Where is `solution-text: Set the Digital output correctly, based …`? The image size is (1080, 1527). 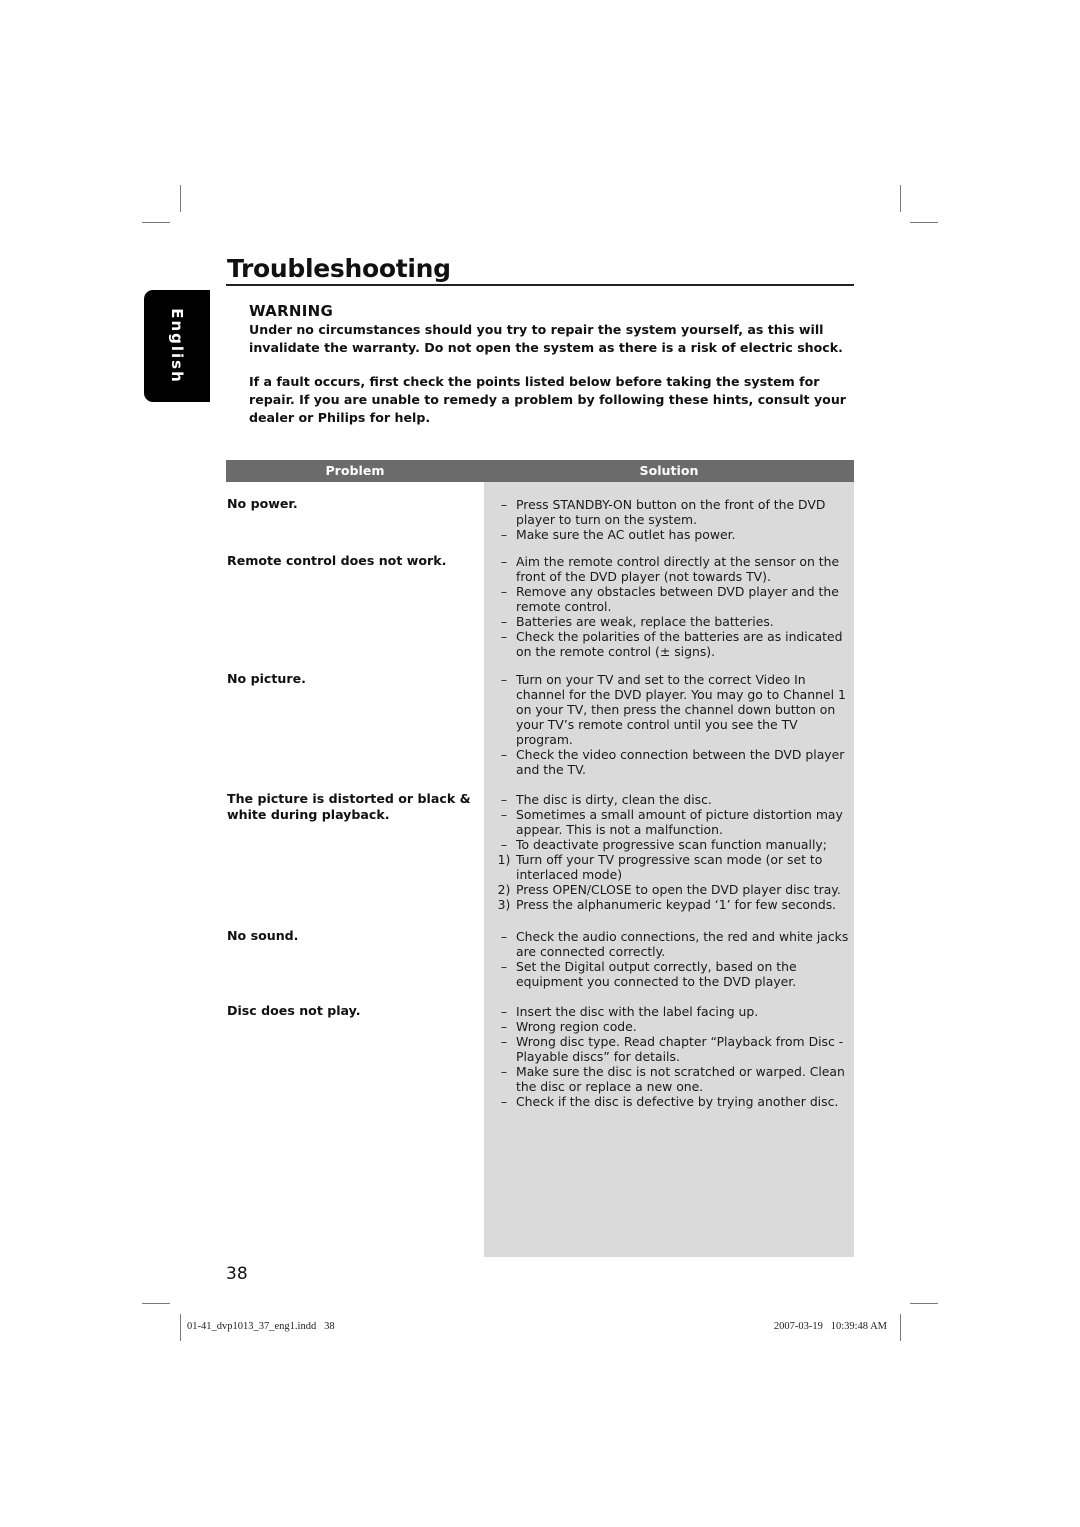 solution-text: Set the Digital output correctly, based … is located at coordinates (656, 974).